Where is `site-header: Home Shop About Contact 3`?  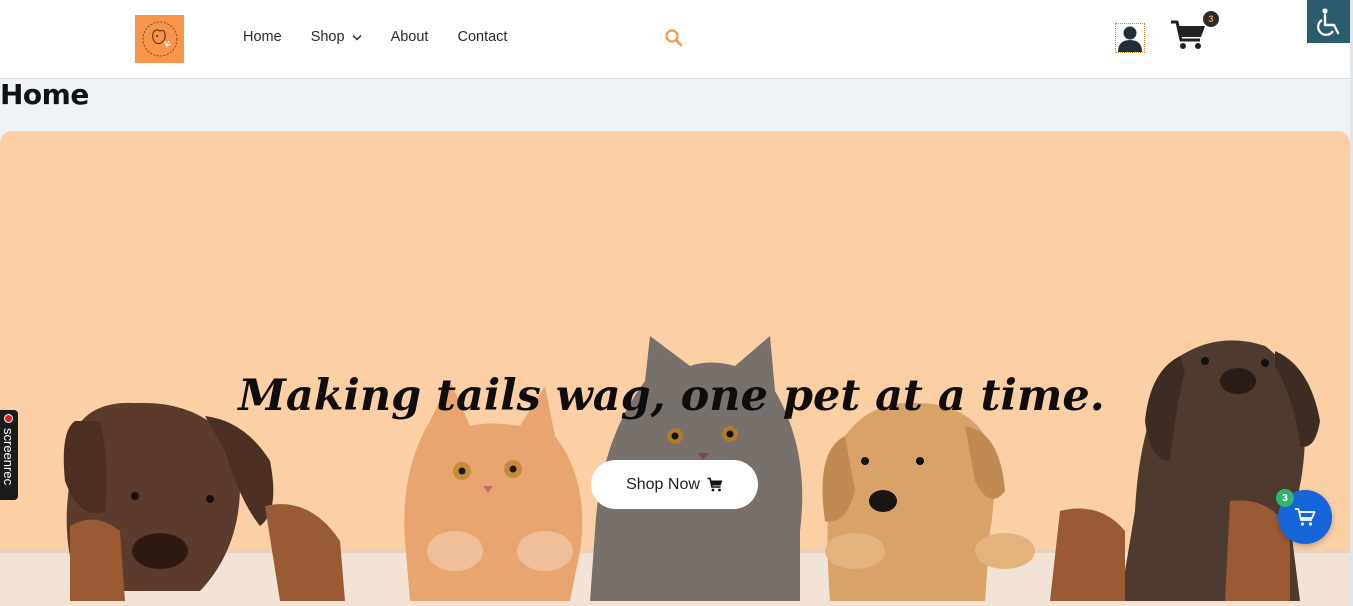 site-header: Home Shop About Contact 3 is located at coordinates (675, 39).